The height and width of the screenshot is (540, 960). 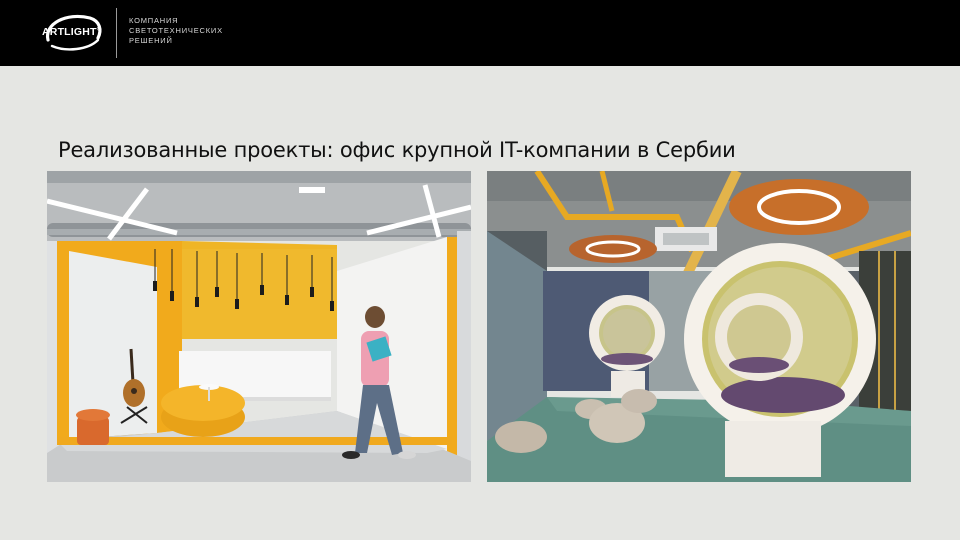 I want to click on header-divider, so click(x=116, y=33).